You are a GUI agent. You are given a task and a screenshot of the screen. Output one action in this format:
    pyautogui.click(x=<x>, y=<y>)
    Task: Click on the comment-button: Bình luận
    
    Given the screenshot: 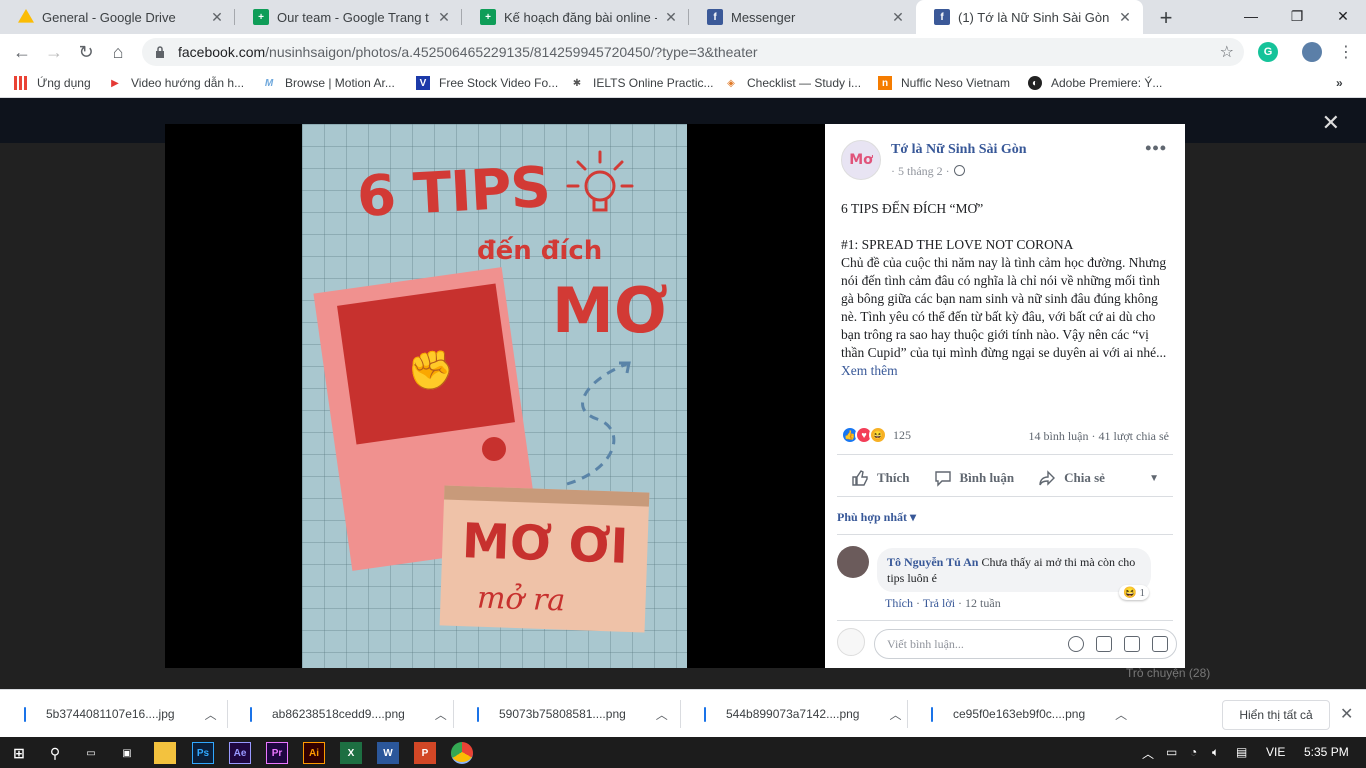 What is the action you would take?
    pyautogui.click(x=974, y=478)
    